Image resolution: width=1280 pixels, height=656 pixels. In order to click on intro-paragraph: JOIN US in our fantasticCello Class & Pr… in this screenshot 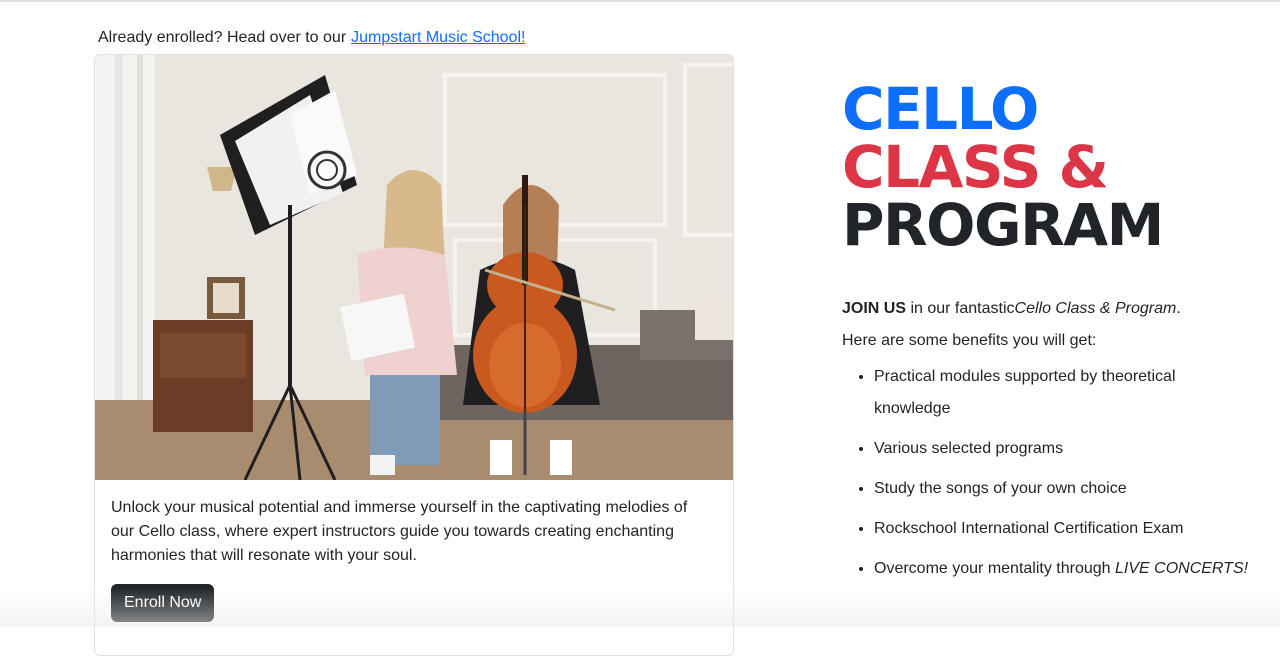, I will do `click(1042, 325)`.